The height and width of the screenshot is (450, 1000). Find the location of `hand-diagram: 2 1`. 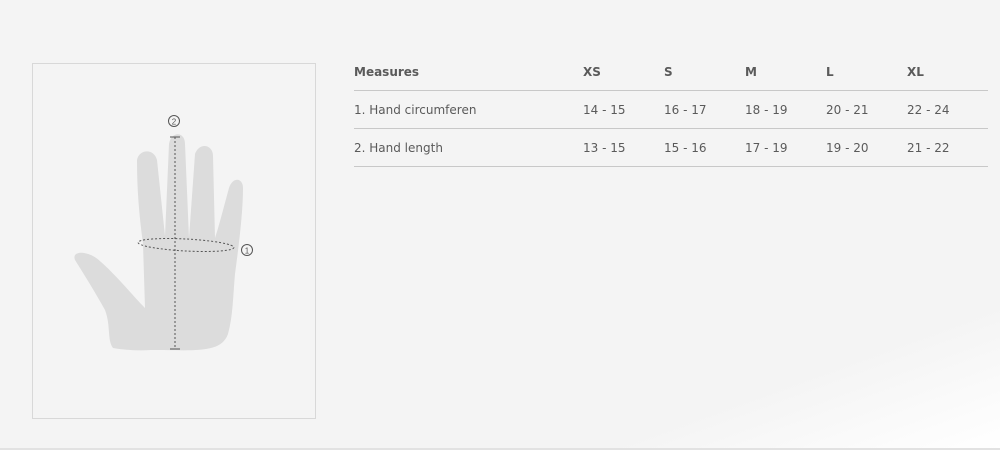

hand-diagram: 2 1 is located at coordinates (163, 233).